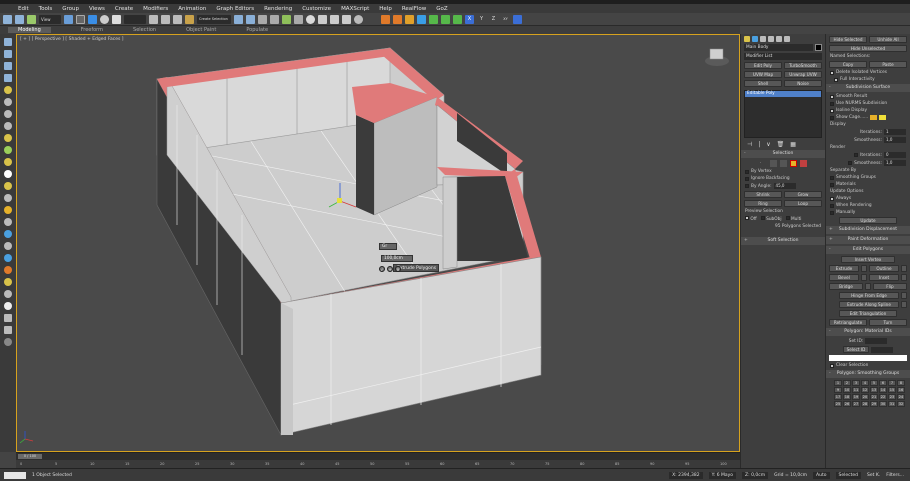  I want to click on menu-item-graph-editors: Graph Editors, so click(235, 9).